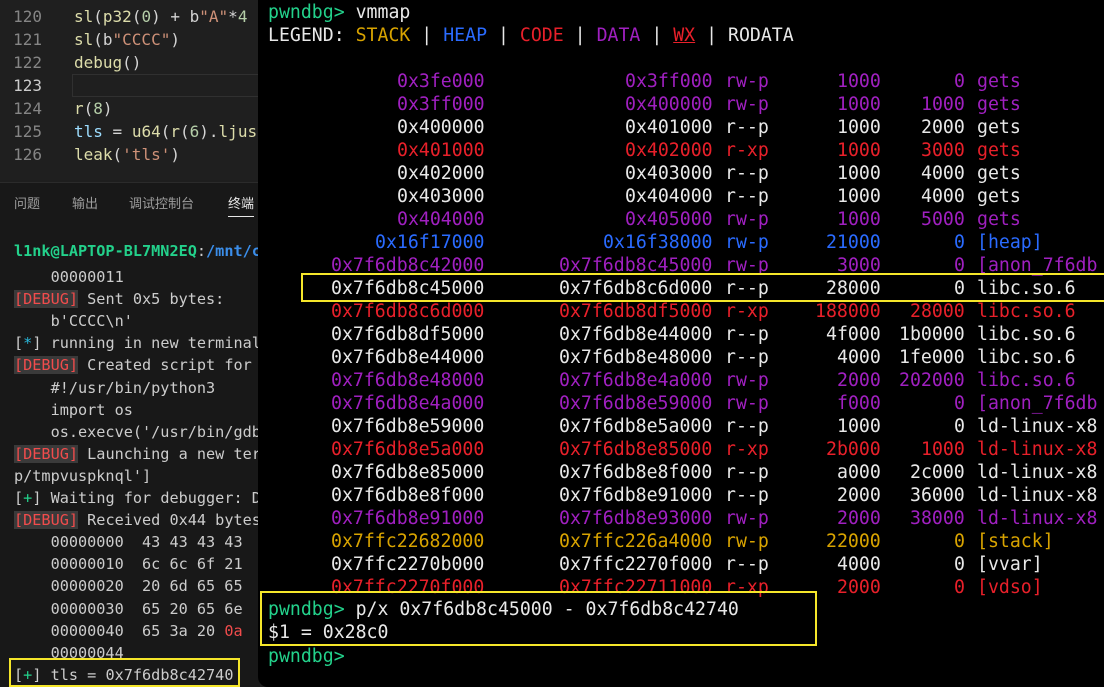 This screenshot has height=687, width=1104. What do you see at coordinates (169, 520) in the screenshot?
I see `output-text: Received 0x44 bytes` at bounding box center [169, 520].